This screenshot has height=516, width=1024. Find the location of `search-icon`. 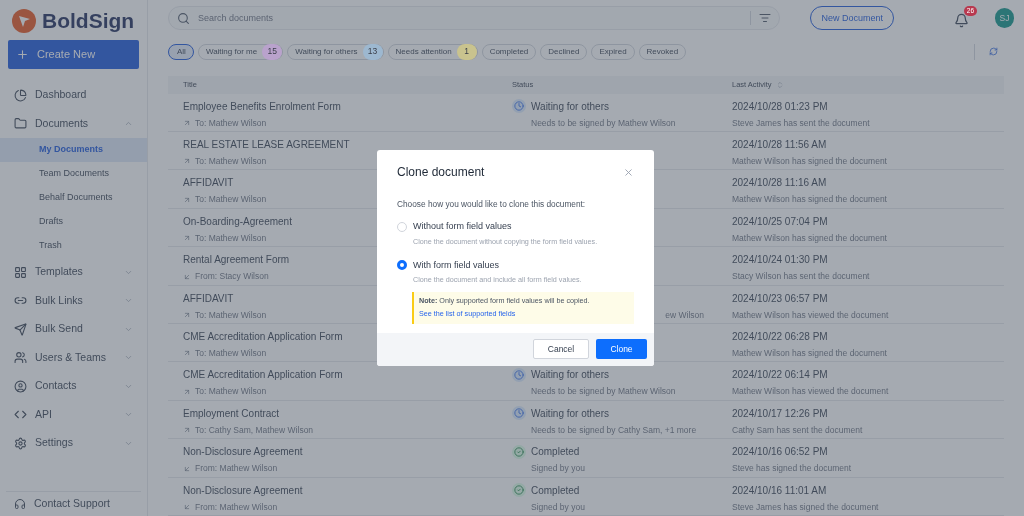

search-icon is located at coordinates (183, 18).